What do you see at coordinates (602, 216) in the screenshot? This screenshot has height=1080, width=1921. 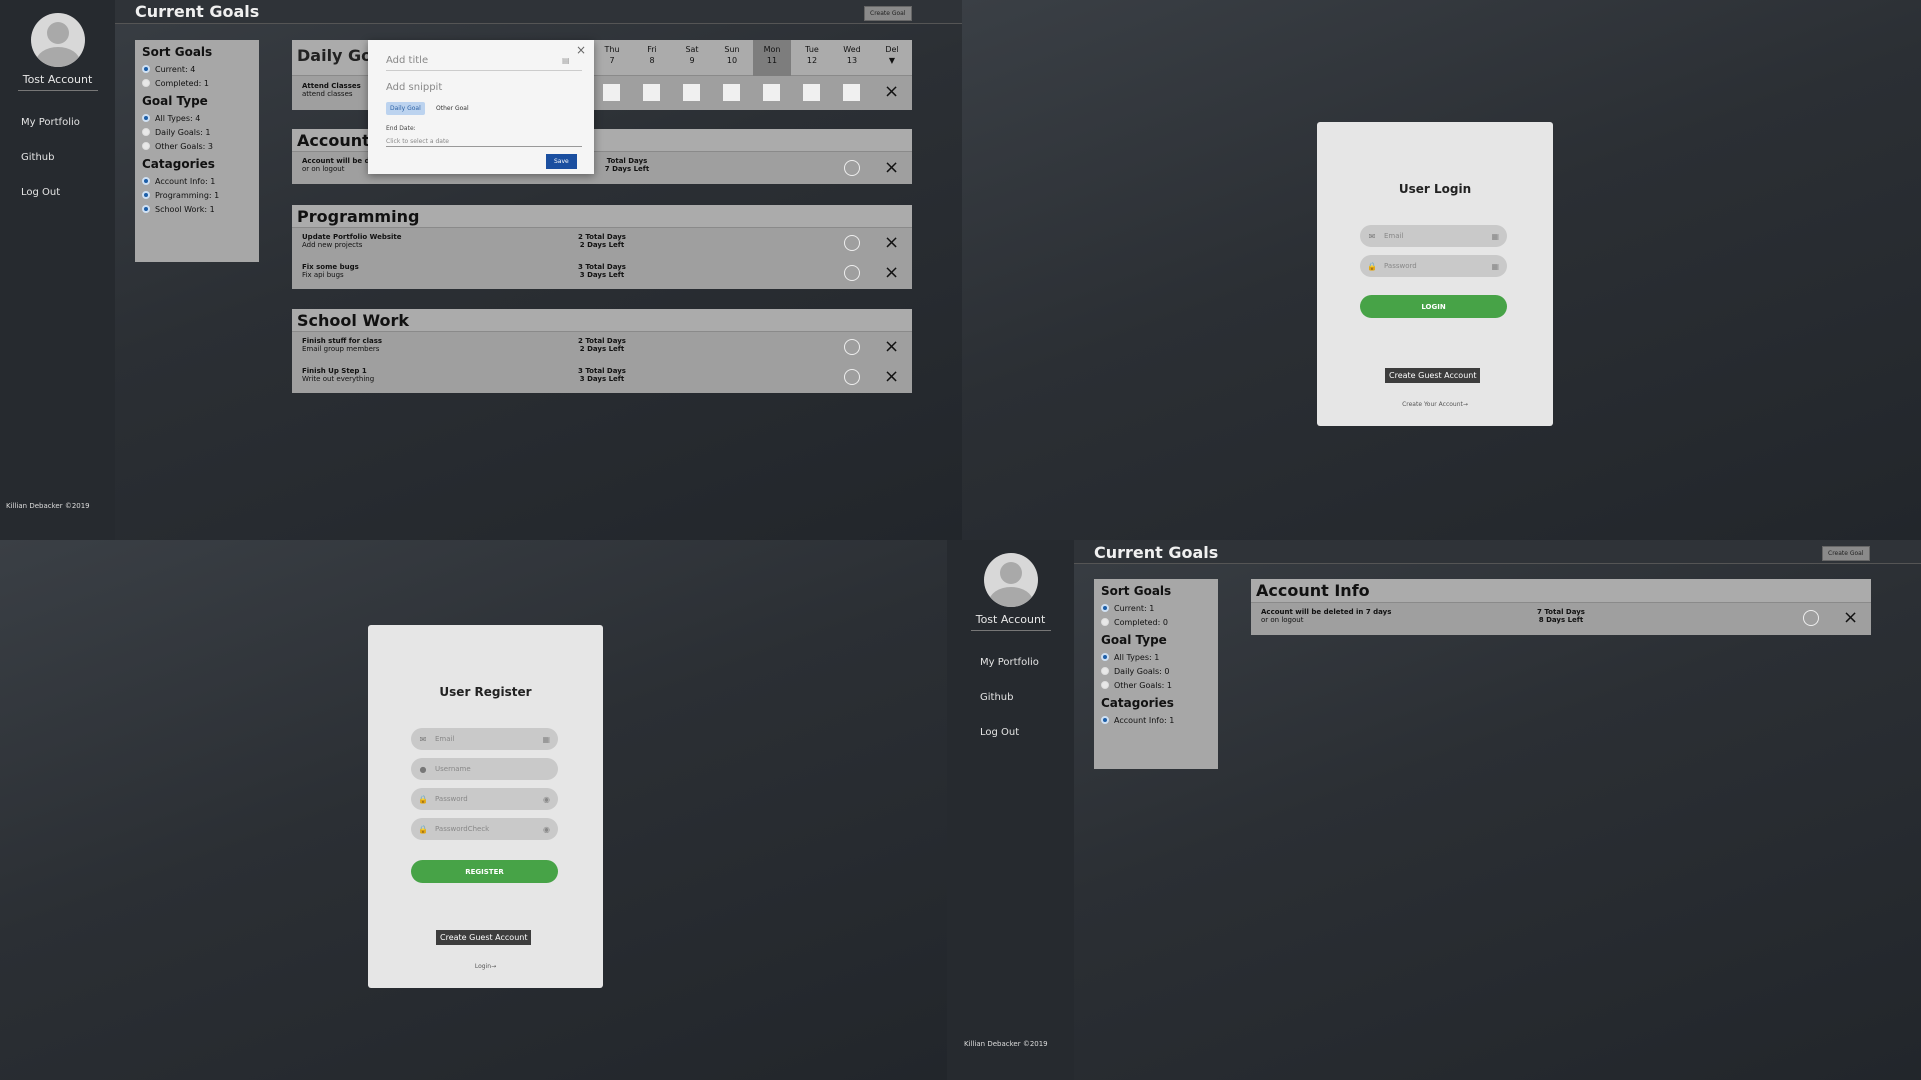 I see `section-title: Programming` at bounding box center [602, 216].